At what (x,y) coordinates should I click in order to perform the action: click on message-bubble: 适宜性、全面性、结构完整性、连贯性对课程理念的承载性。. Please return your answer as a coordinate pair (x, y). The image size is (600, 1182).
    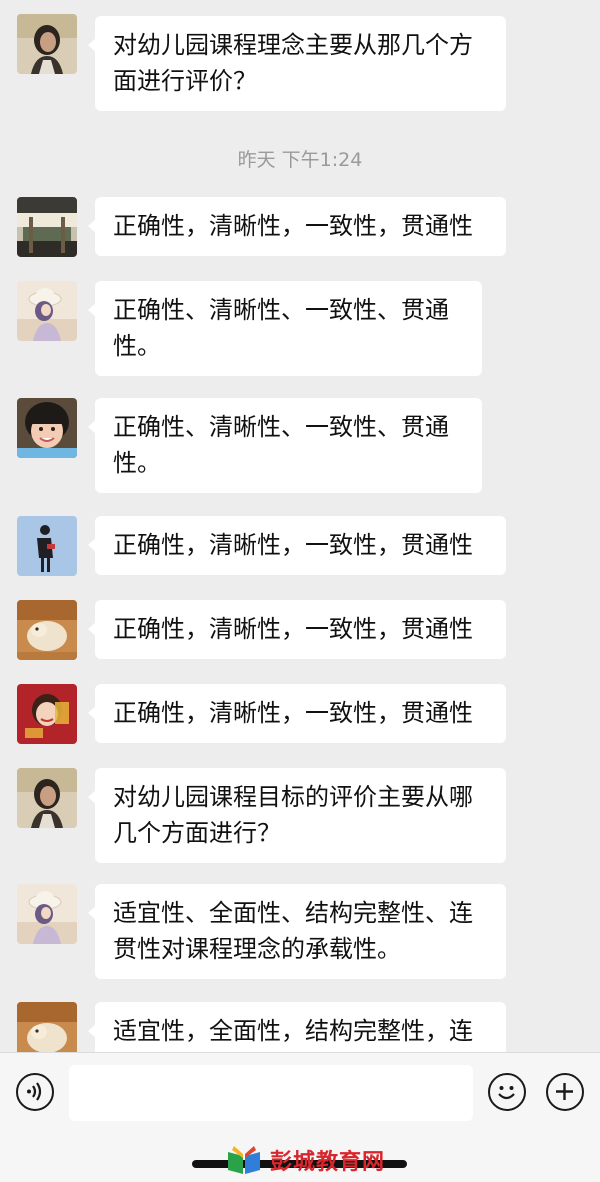
    Looking at the image, I should click on (297, 931).